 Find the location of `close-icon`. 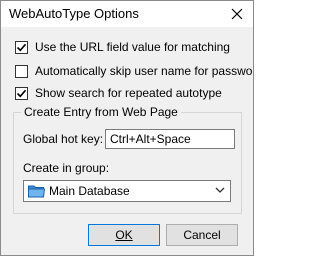

close-icon is located at coordinates (237, 14).